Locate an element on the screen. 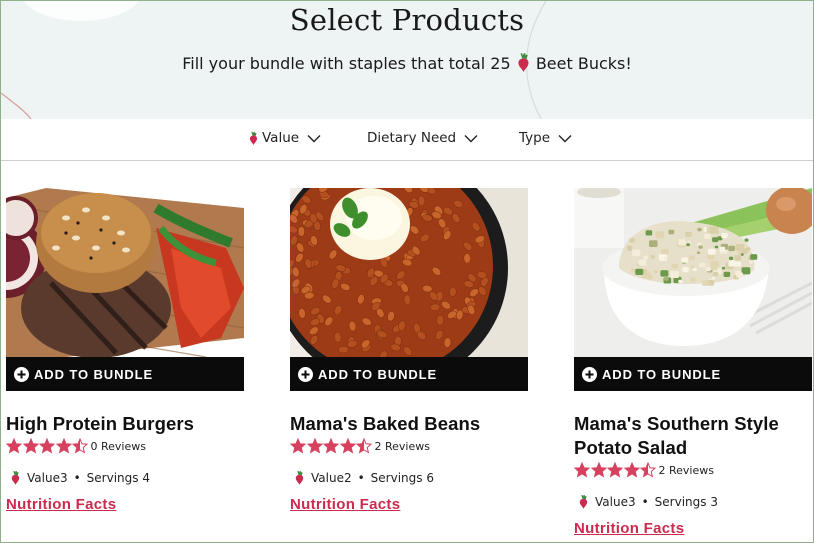  product-meta: Value2 • Servings 6 is located at coordinates (364, 477).